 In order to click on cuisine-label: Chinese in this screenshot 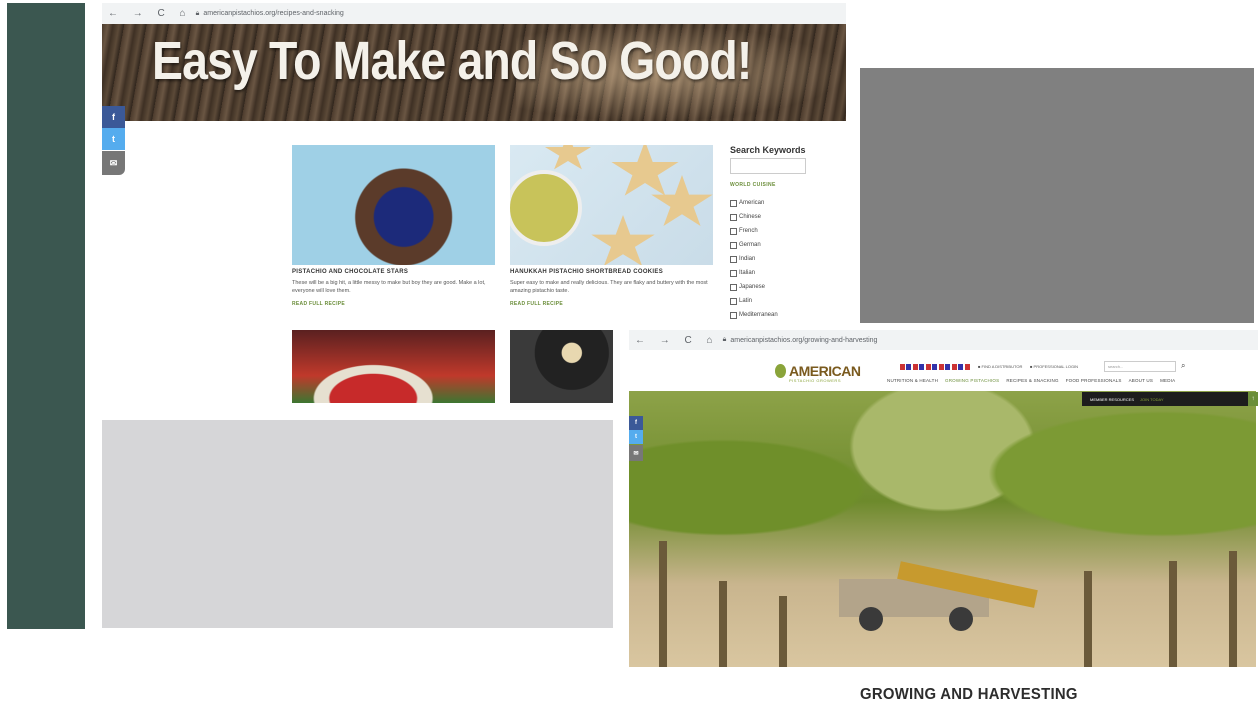, I will do `click(750, 217)`.